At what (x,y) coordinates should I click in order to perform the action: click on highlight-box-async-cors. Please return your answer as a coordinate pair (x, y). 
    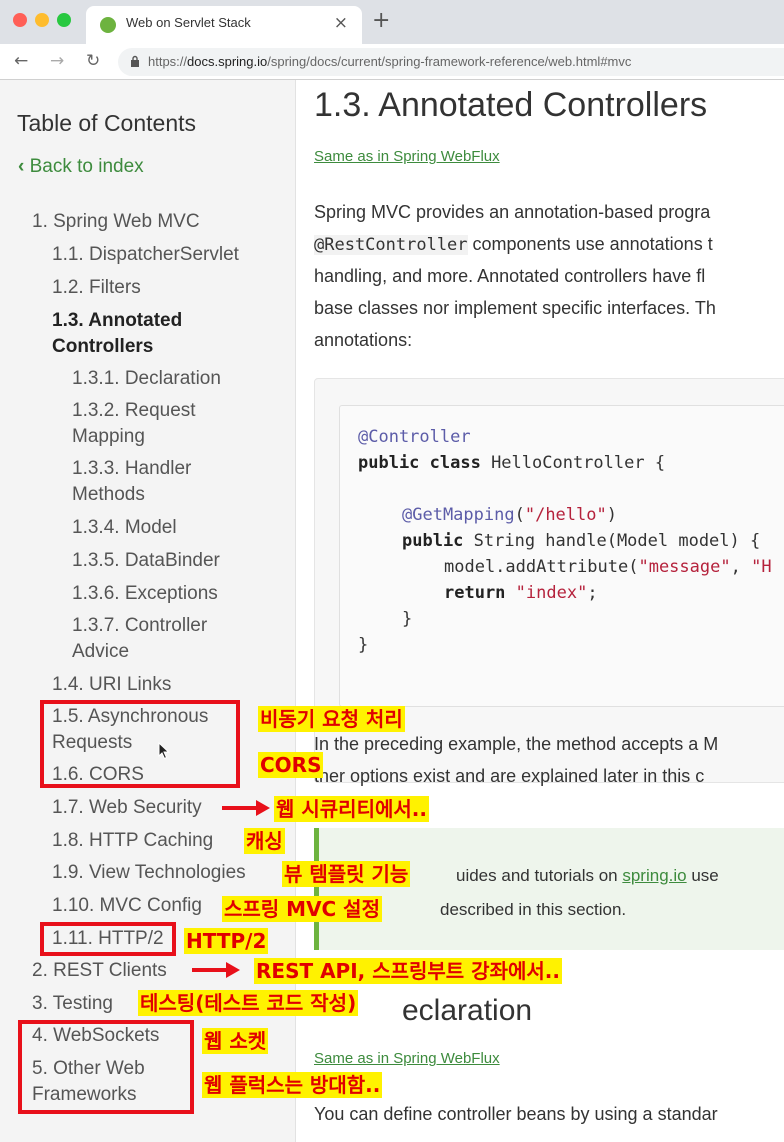
    Looking at the image, I should click on (140, 744).